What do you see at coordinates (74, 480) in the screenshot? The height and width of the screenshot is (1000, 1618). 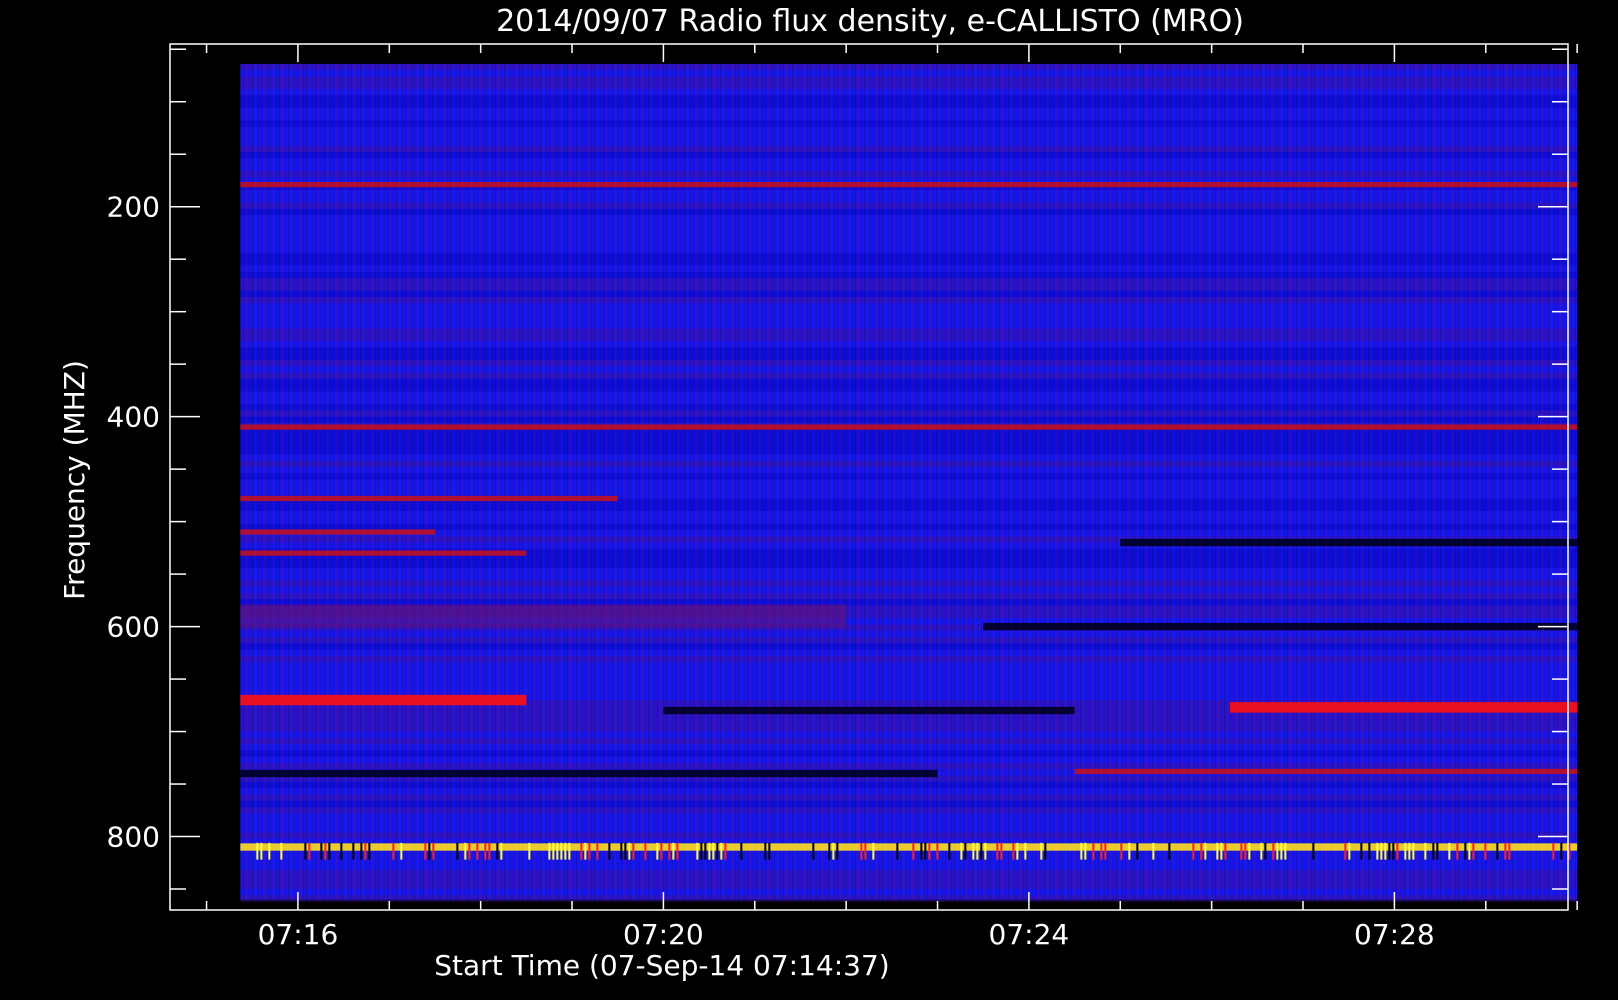 I see `y-axis-label: Frequency (MHZ)` at bounding box center [74, 480].